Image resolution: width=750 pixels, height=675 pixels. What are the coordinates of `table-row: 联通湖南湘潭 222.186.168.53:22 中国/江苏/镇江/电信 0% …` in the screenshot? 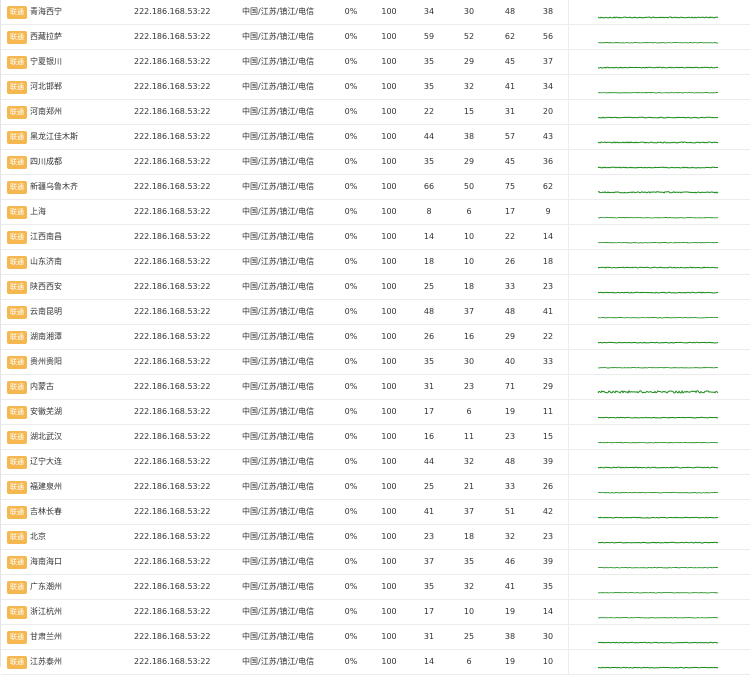 It's located at (375, 337).